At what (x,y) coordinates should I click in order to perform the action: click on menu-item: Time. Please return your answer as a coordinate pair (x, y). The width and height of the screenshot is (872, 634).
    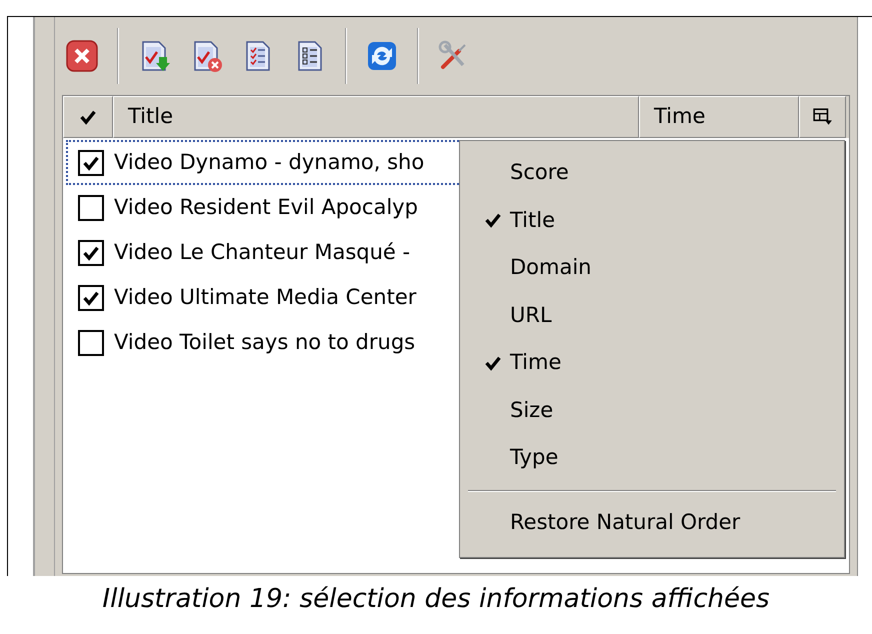
    Looking at the image, I should click on (652, 362).